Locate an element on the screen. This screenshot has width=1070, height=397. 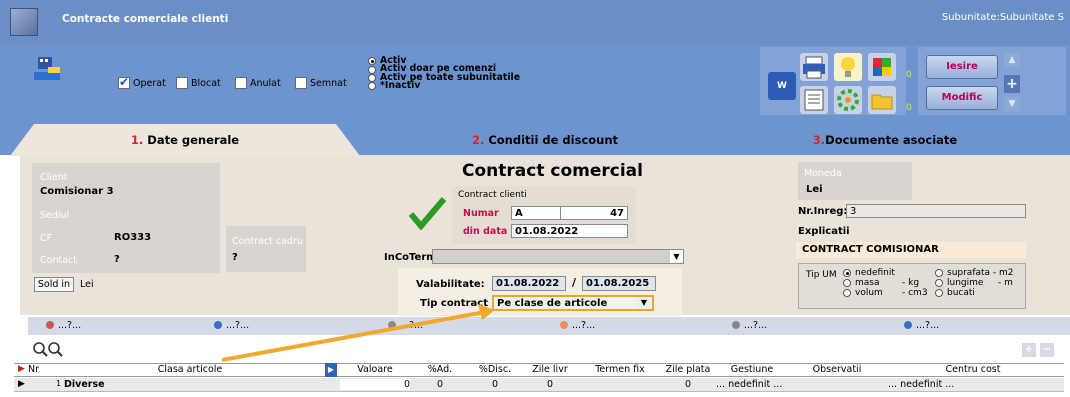
tip-um-label: Tip UM is located at coordinates (821, 275).